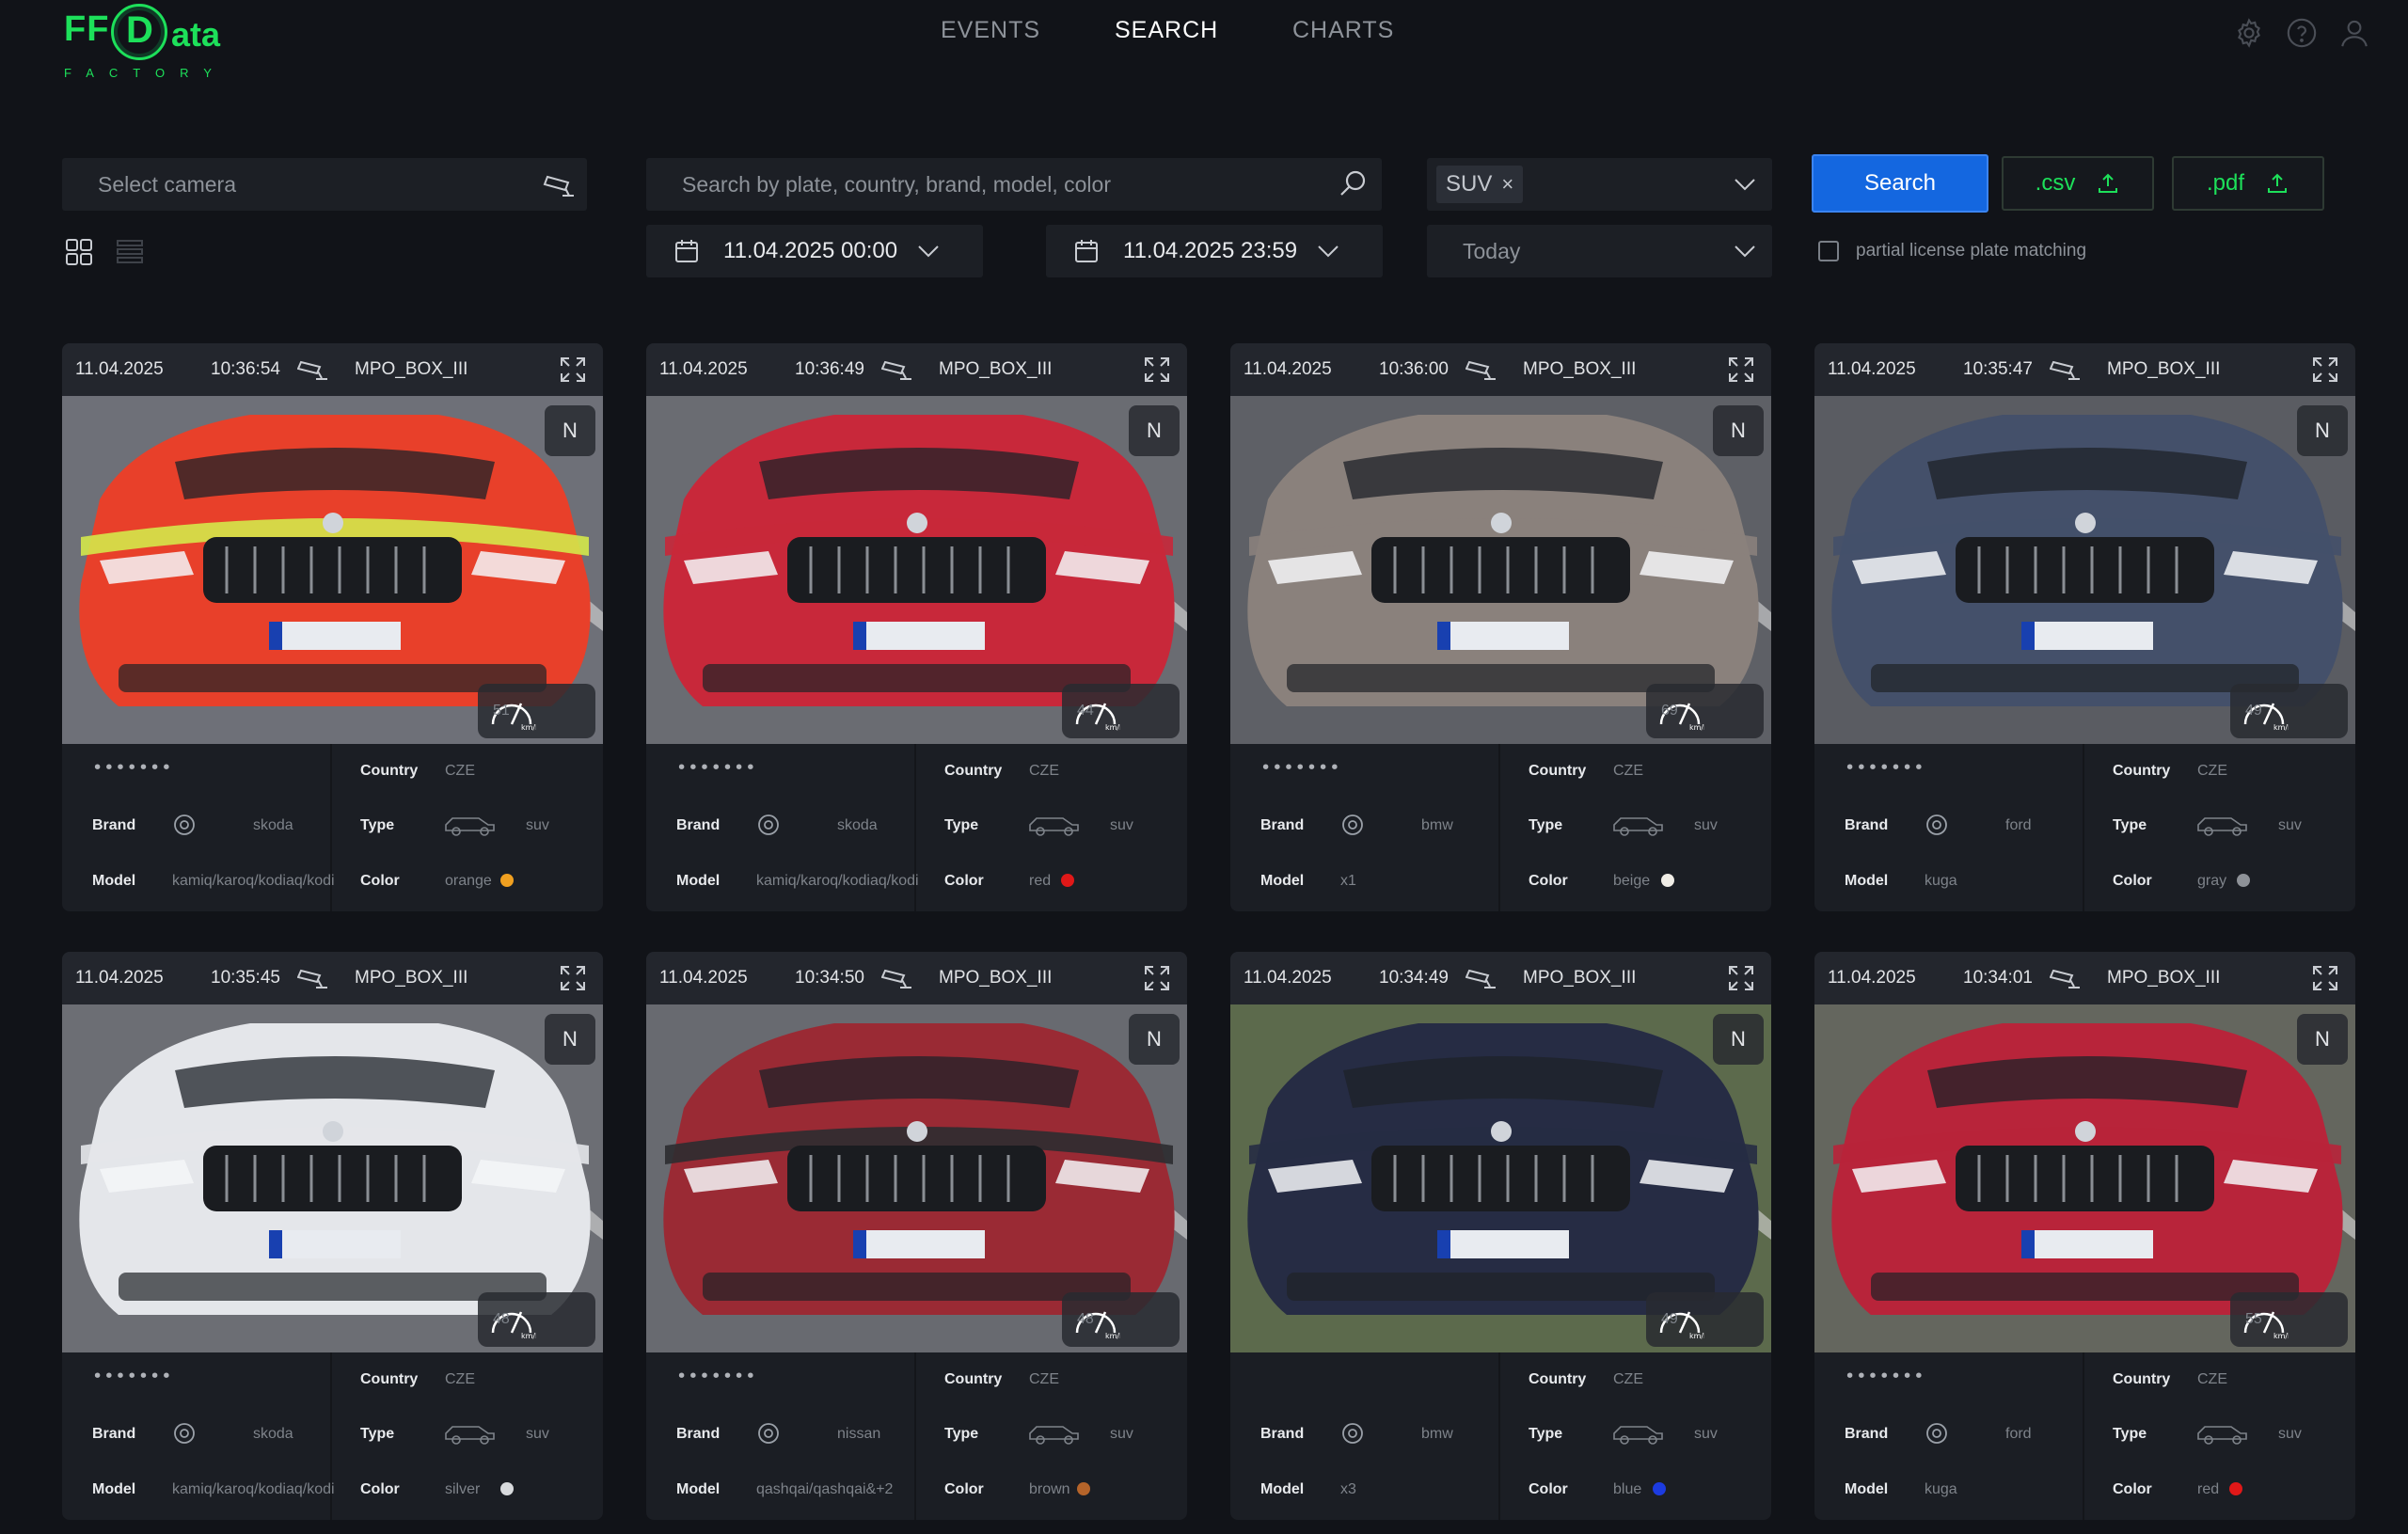 This screenshot has height=1534, width=2408. I want to click on brand-value: nissan, so click(859, 1434).